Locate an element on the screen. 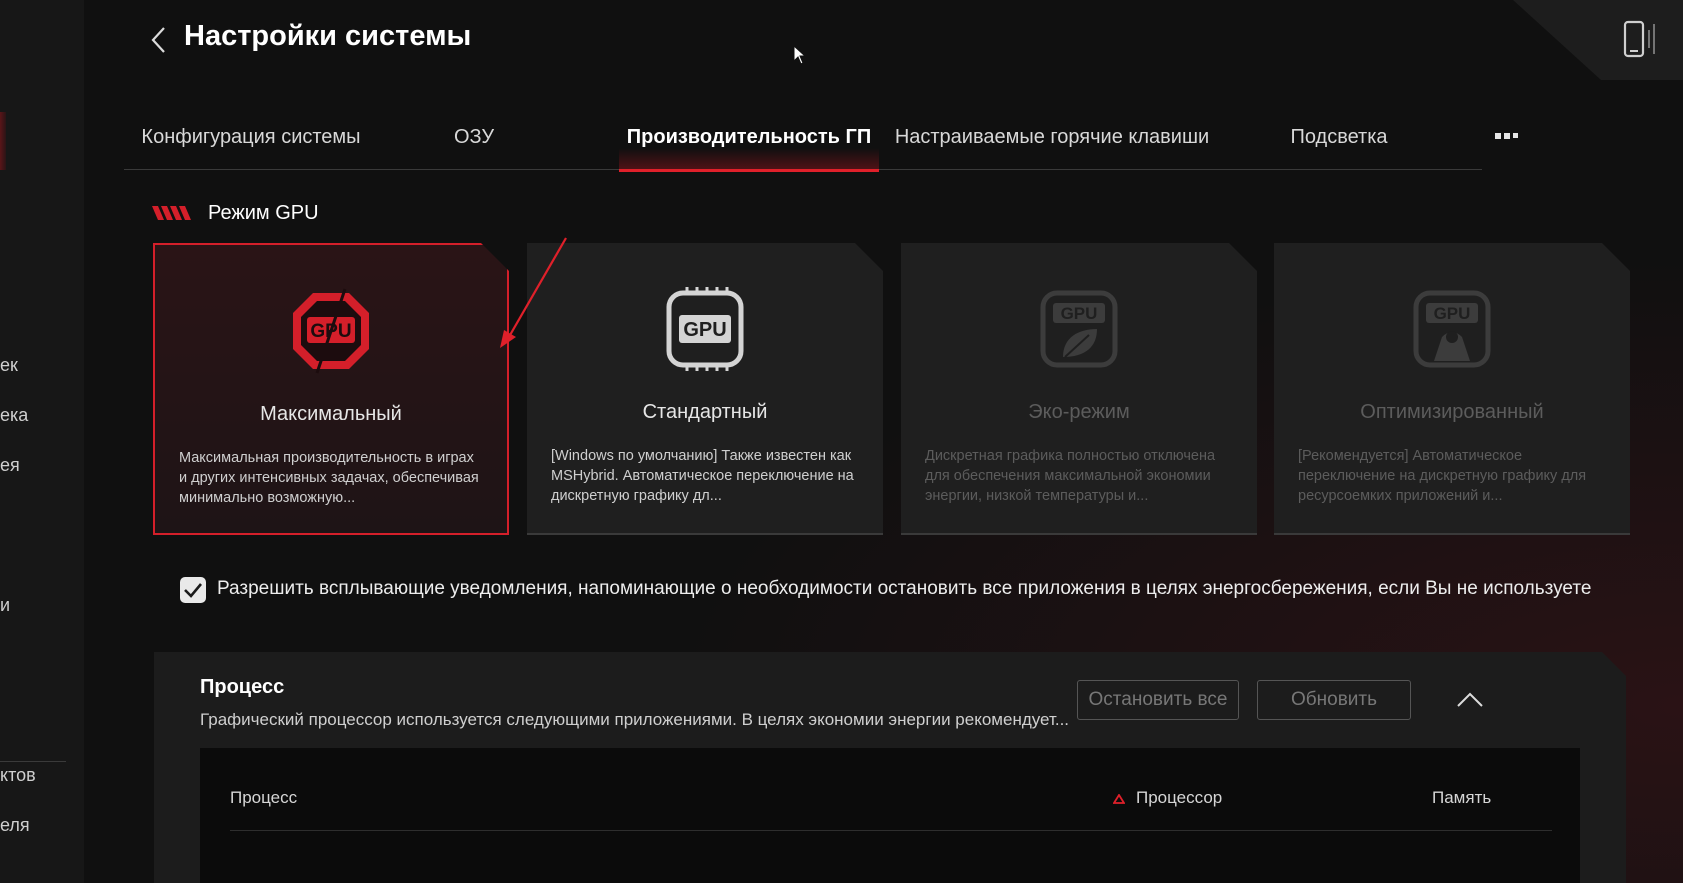  tab-hotkeys: Настраиваемые горячие клавиши is located at coordinates (1052, 144).